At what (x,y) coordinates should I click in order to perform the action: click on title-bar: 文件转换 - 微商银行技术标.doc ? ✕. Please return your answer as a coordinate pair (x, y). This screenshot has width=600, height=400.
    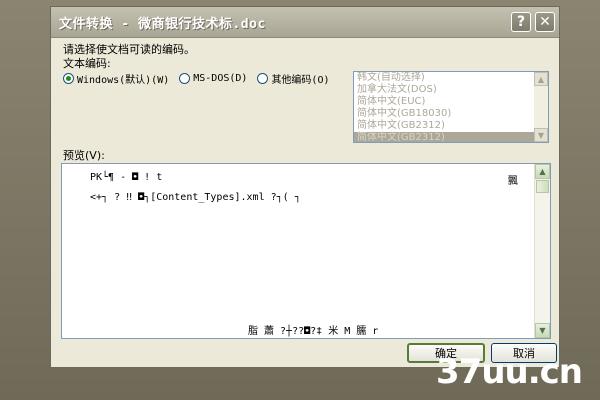
    Looking at the image, I should click on (305, 22).